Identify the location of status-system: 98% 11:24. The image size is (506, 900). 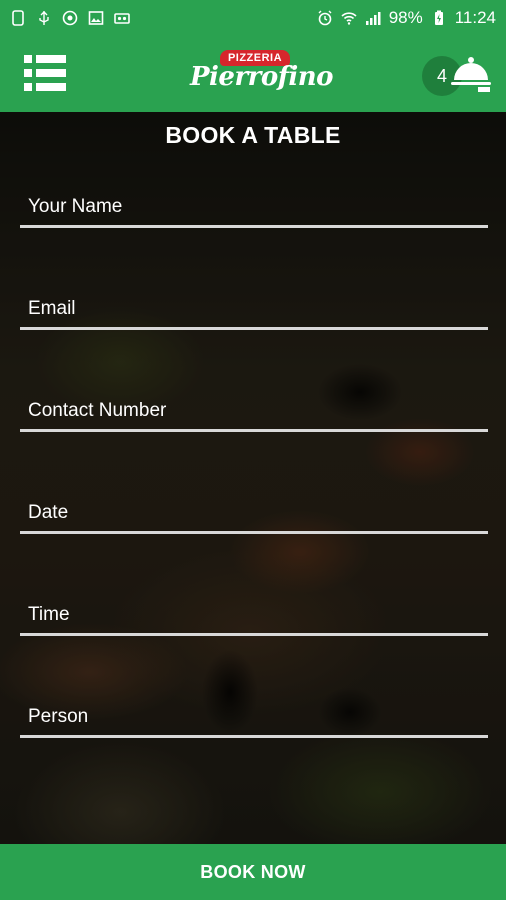
(406, 18).